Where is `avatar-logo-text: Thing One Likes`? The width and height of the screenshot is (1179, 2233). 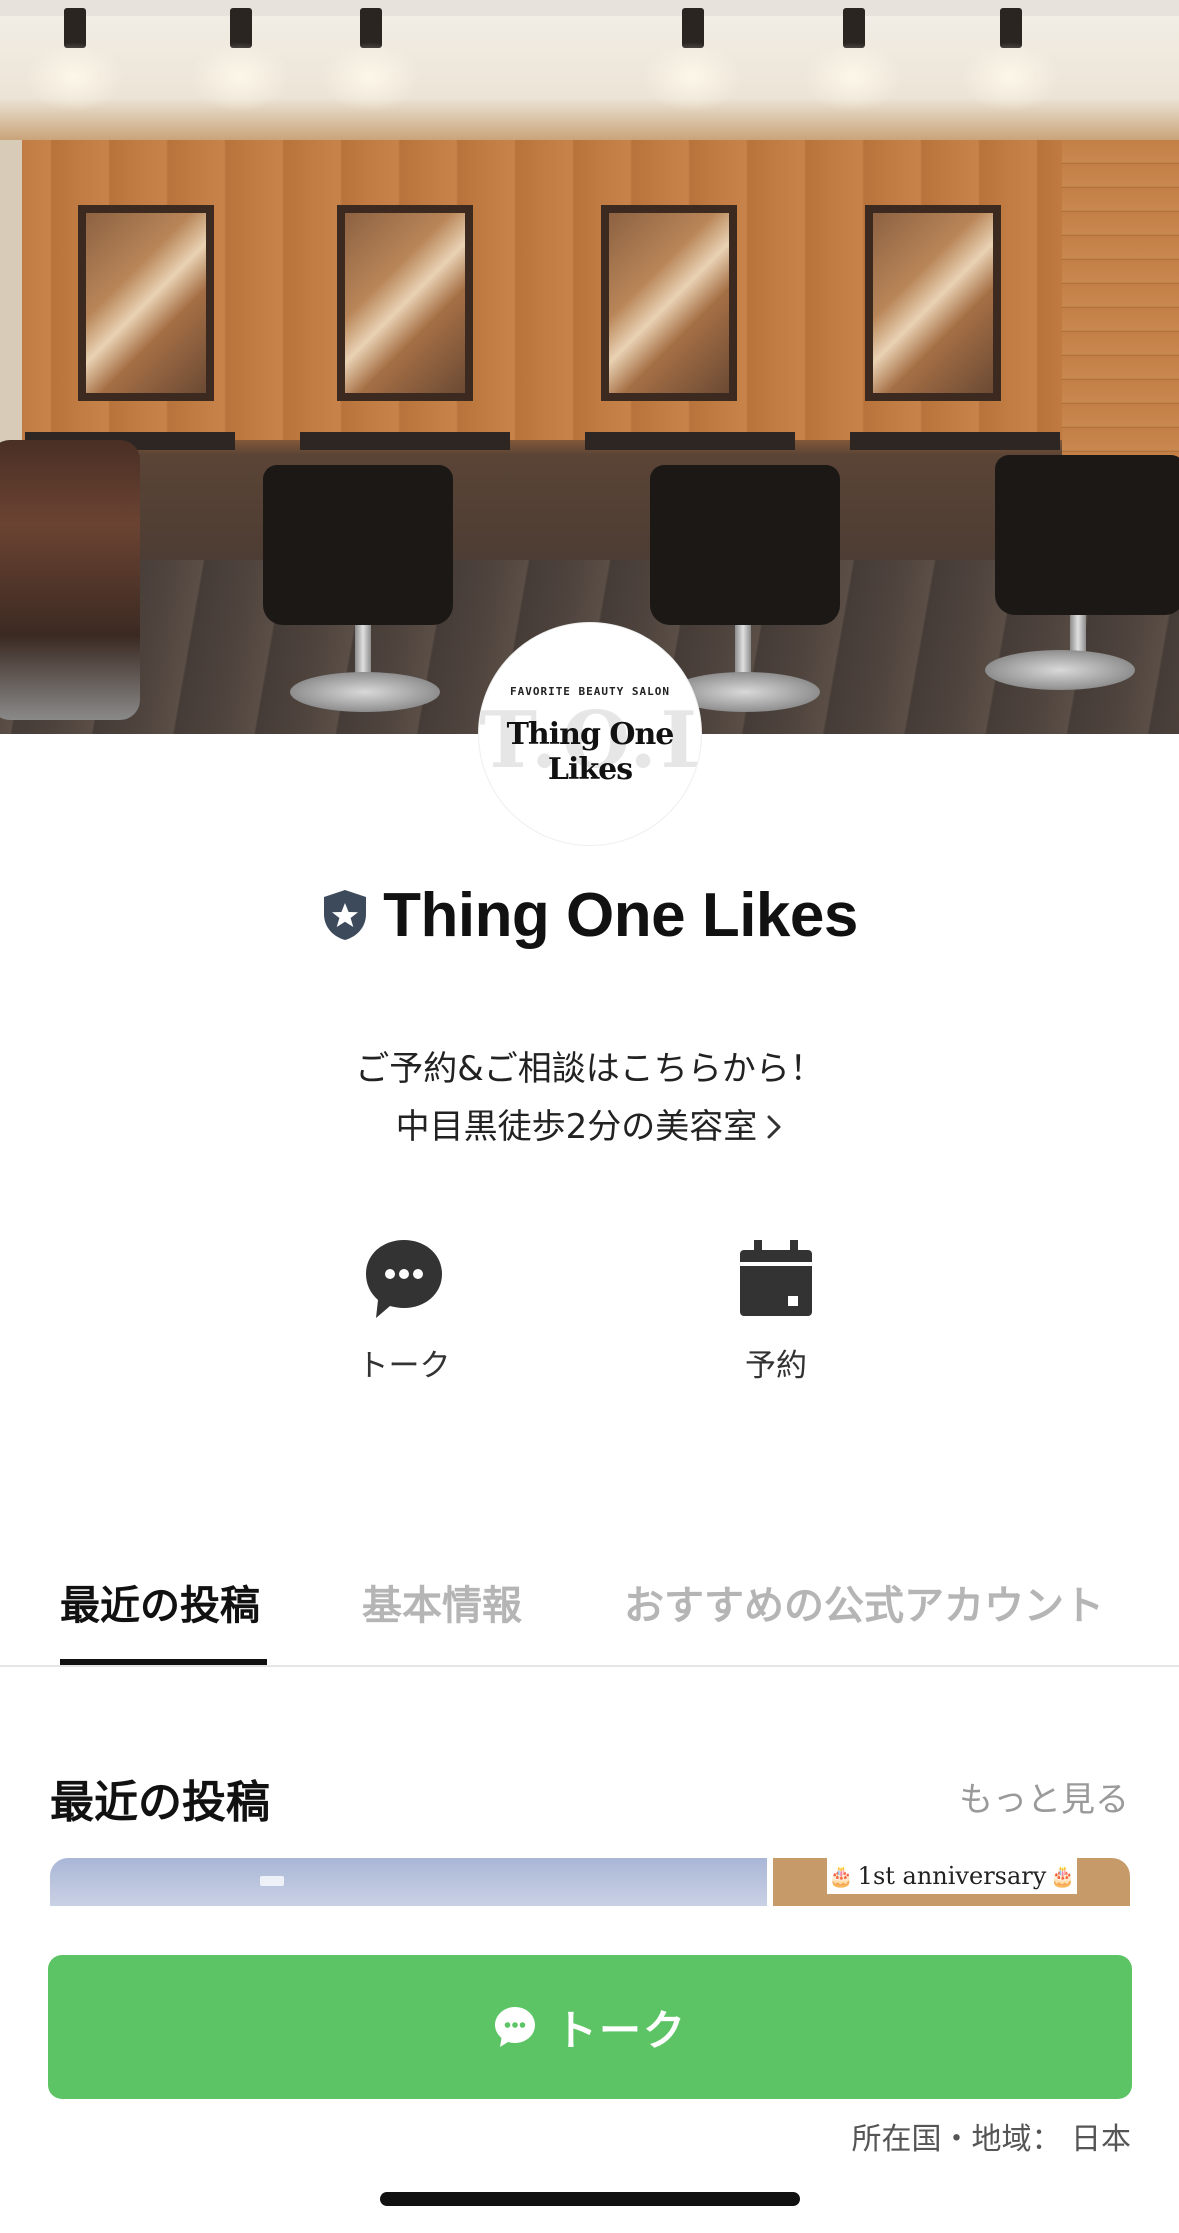
avatar-logo-text: Thing One Likes is located at coordinates (590, 752).